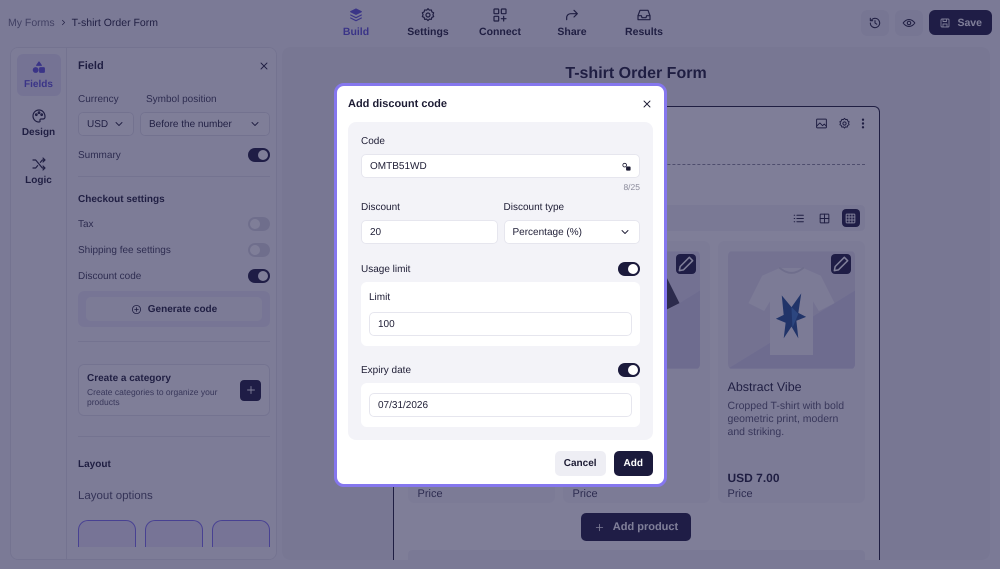 The width and height of the screenshot is (1000, 569). What do you see at coordinates (500, 166) in the screenshot?
I see `code-field: OMTB51WD` at bounding box center [500, 166].